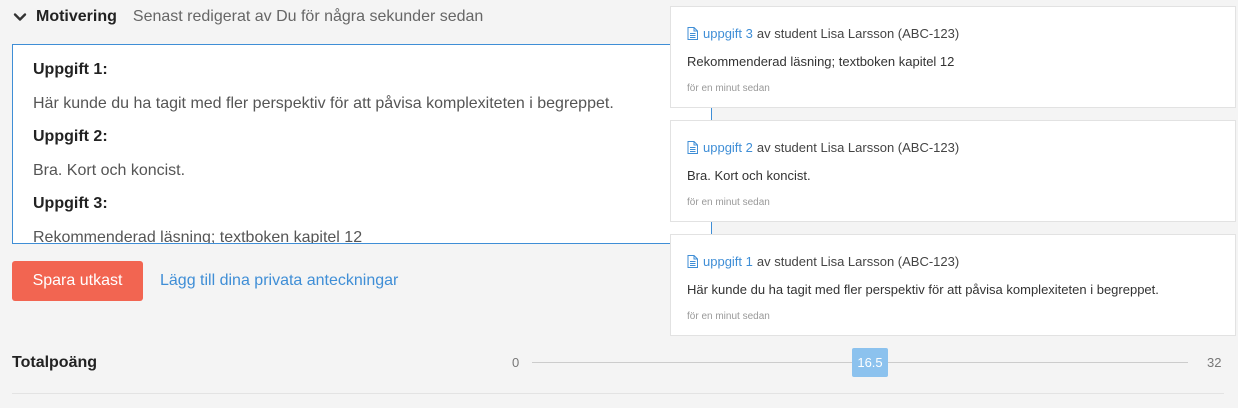 This screenshot has width=1238, height=408. What do you see at coordinates (870, 362) in the screenshot?
I see `score-slider-handle: 16.5` at bounding box center [870, 362].